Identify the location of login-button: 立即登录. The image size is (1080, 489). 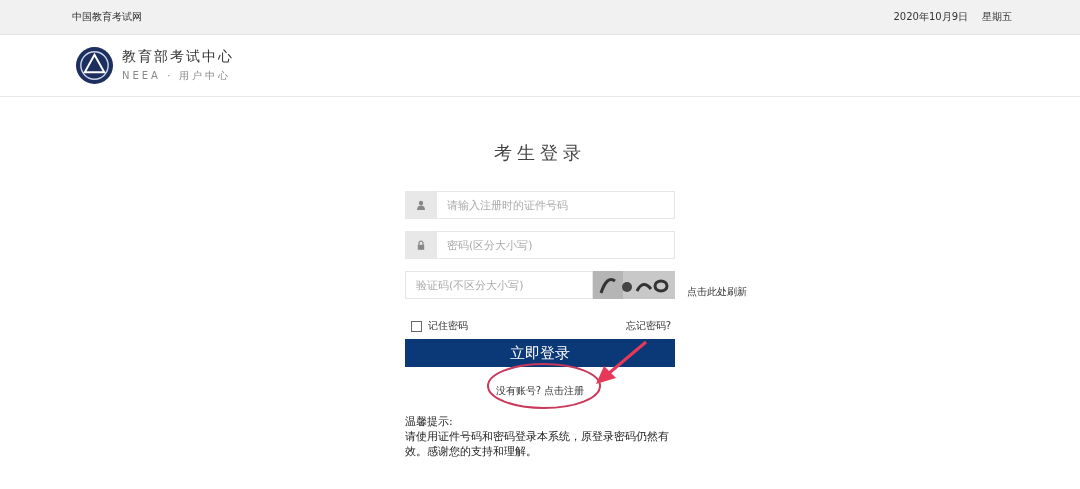
(540, 353).